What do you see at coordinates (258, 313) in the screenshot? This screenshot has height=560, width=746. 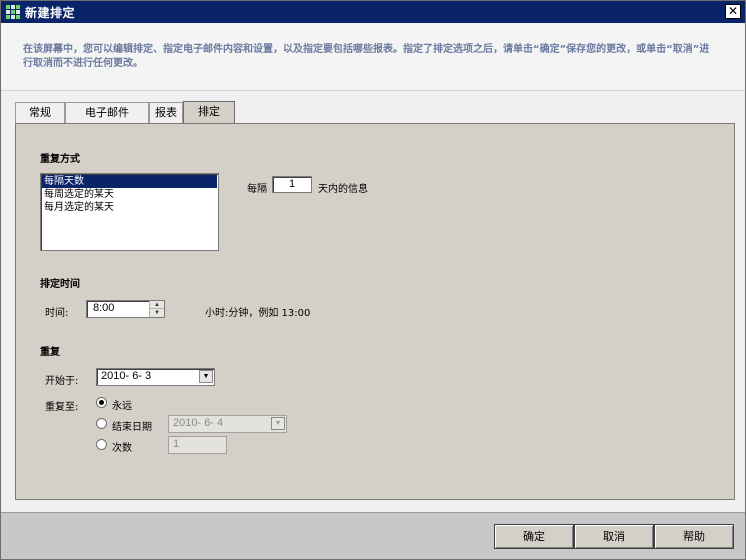 I see `time-format-hint: 小时:分钟，例如 13:00` at bounding box center [258, 313].